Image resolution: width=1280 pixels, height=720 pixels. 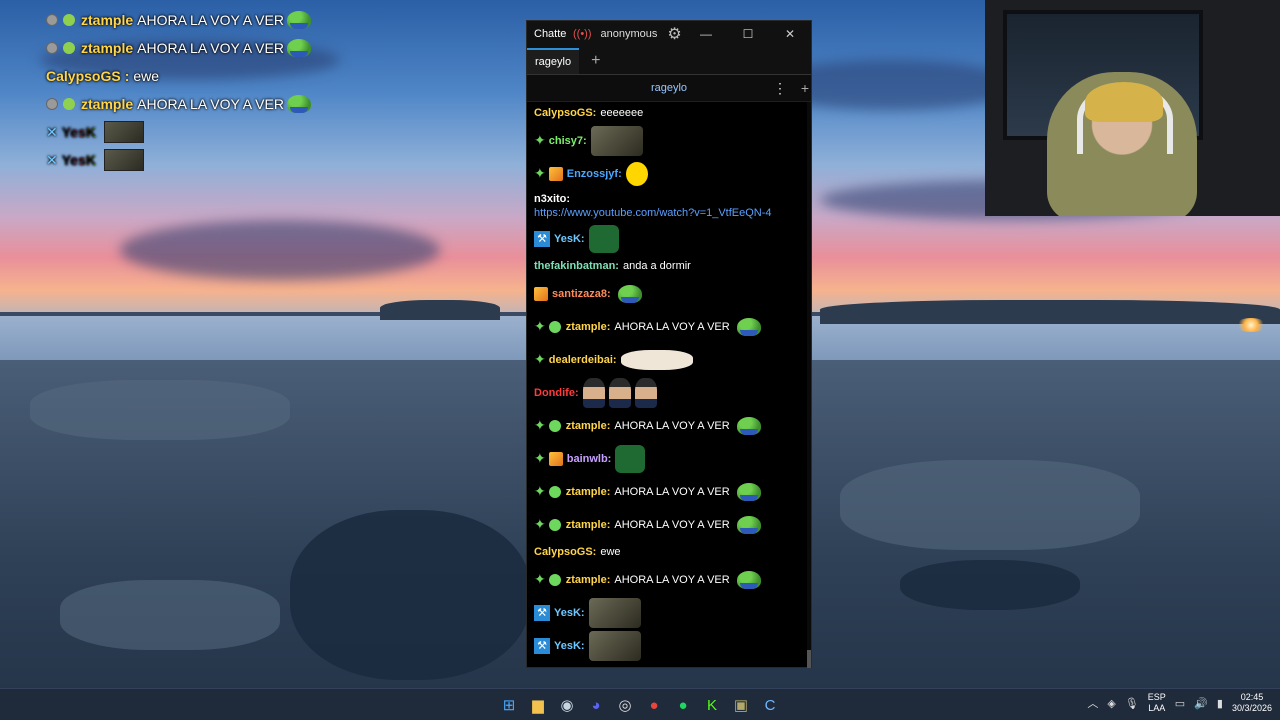 What do you see at coordinates (553, 61) in the screenshot?
I see `tab-rageylo: rageylo` at bounding box center [553, 61].